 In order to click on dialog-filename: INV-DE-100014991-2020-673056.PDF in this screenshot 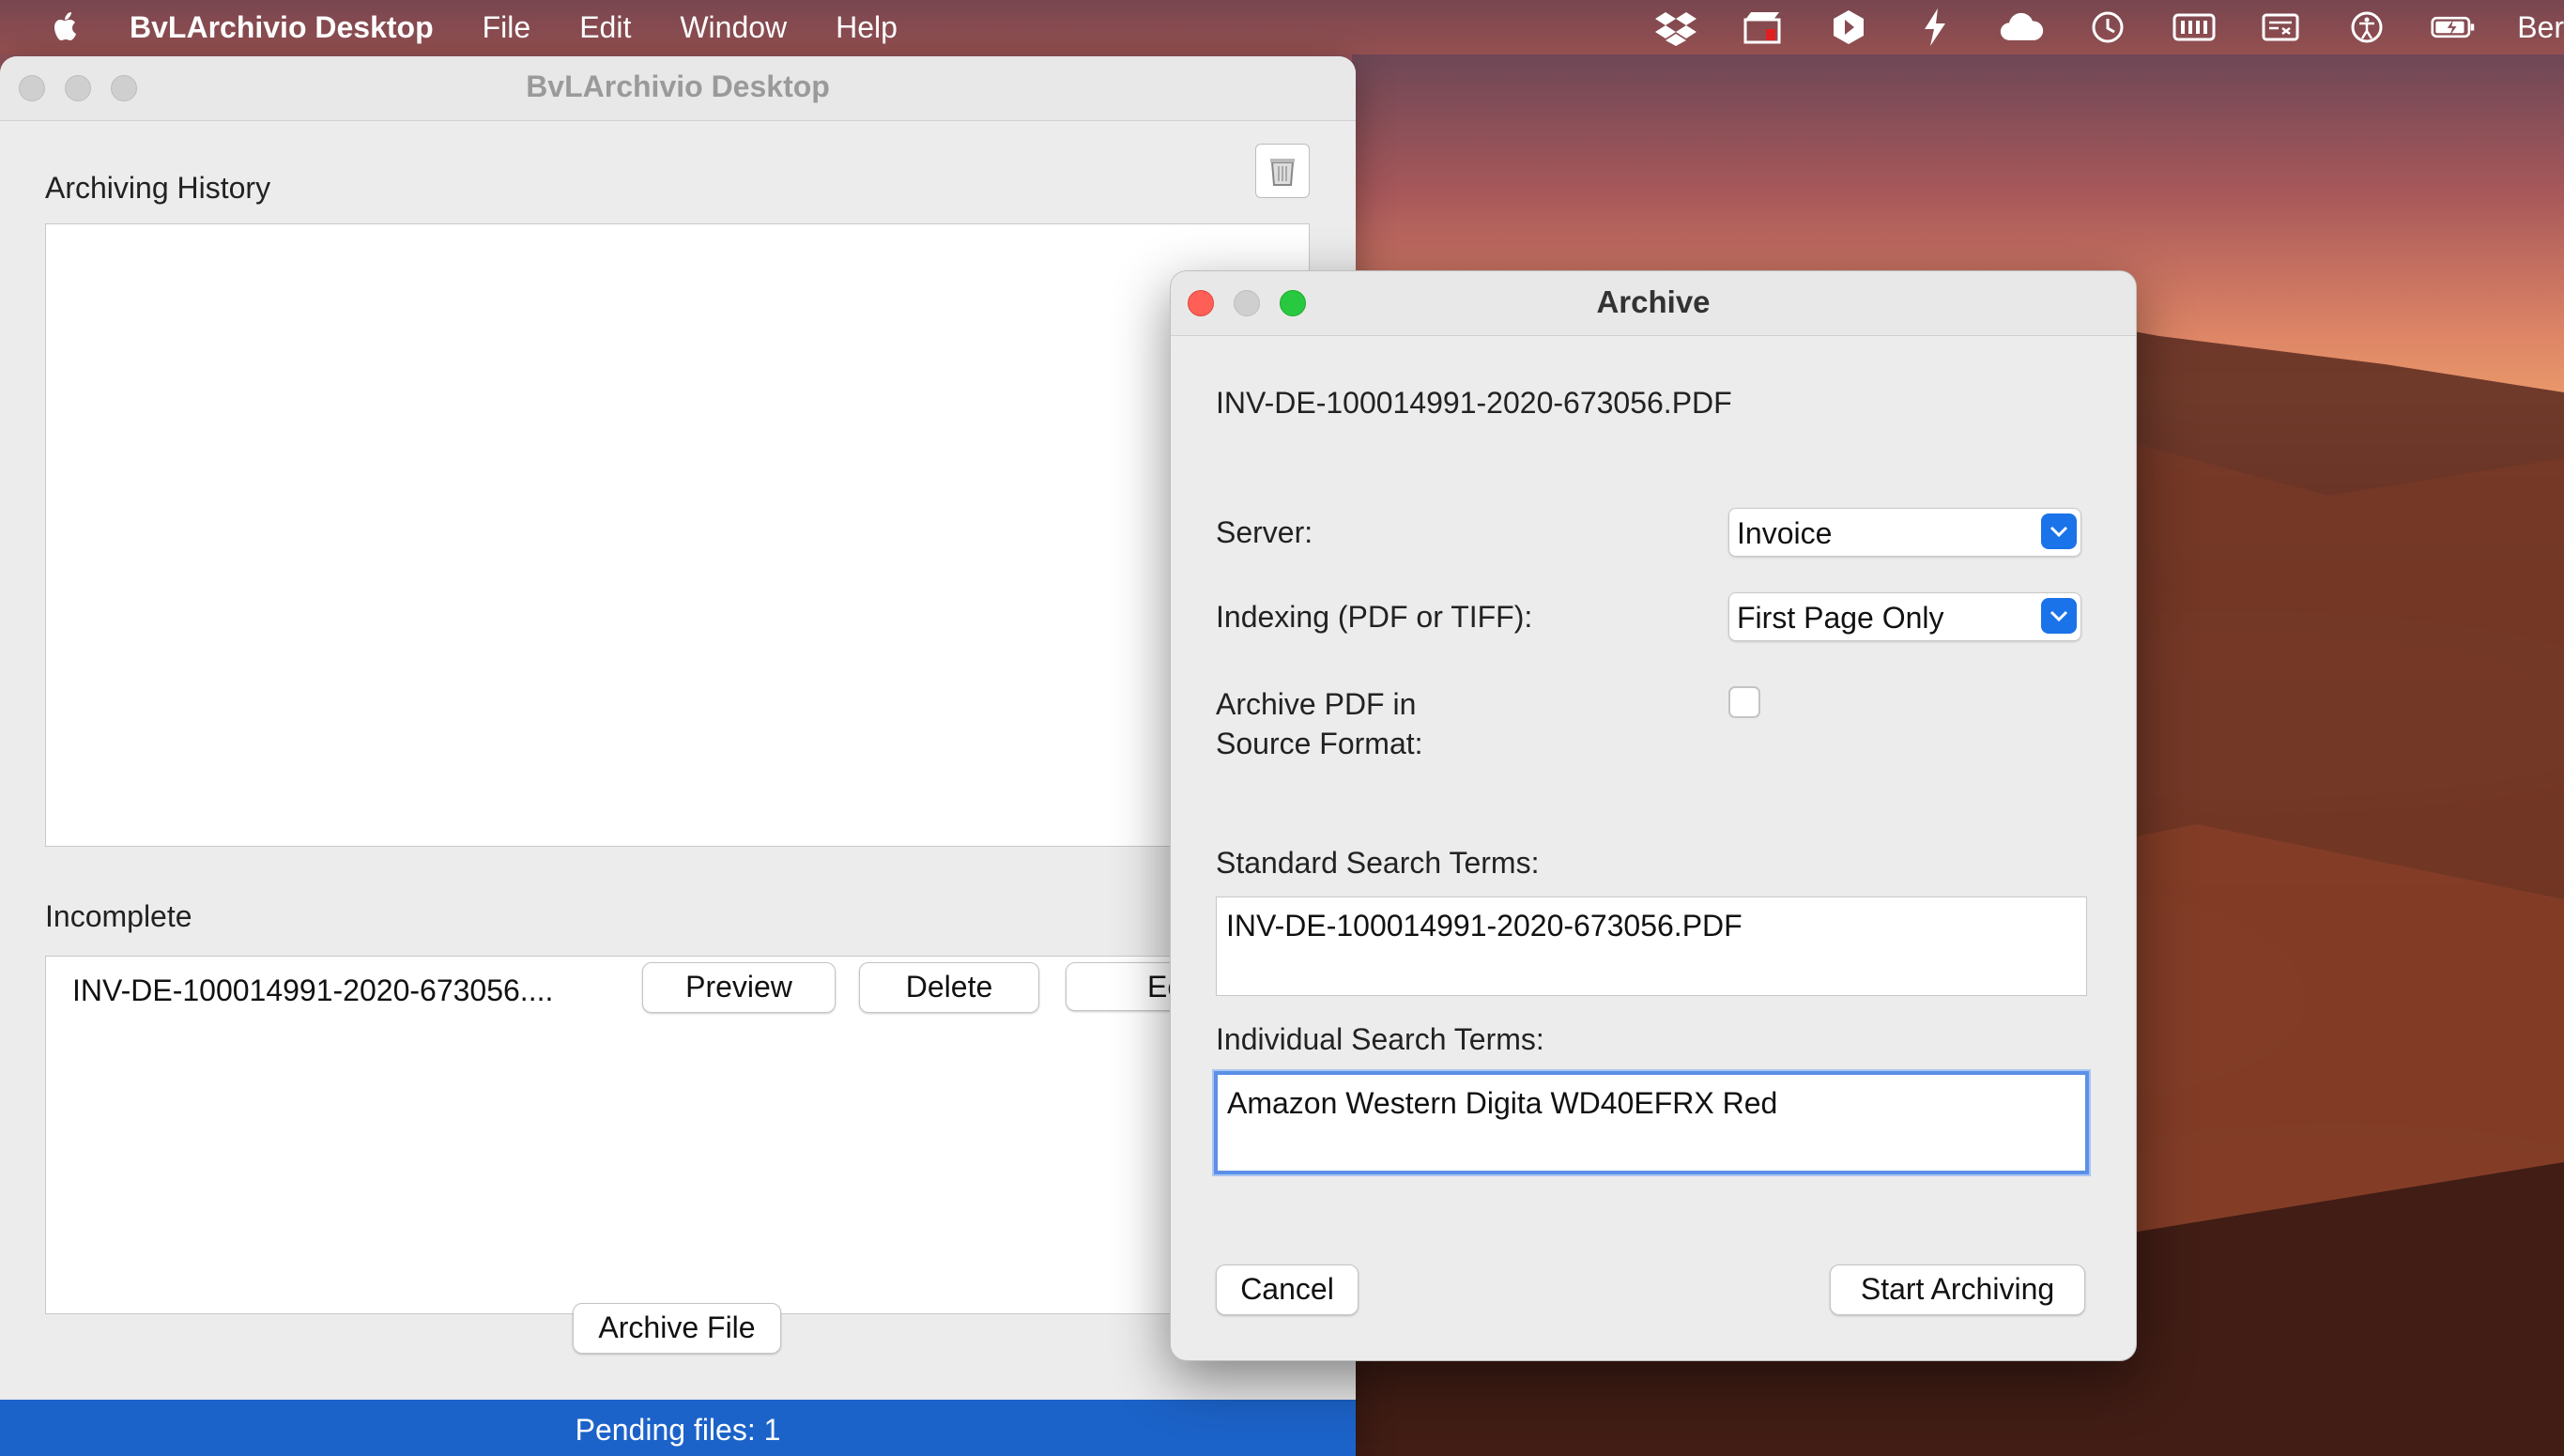, I will do `click(1474, 403)`.